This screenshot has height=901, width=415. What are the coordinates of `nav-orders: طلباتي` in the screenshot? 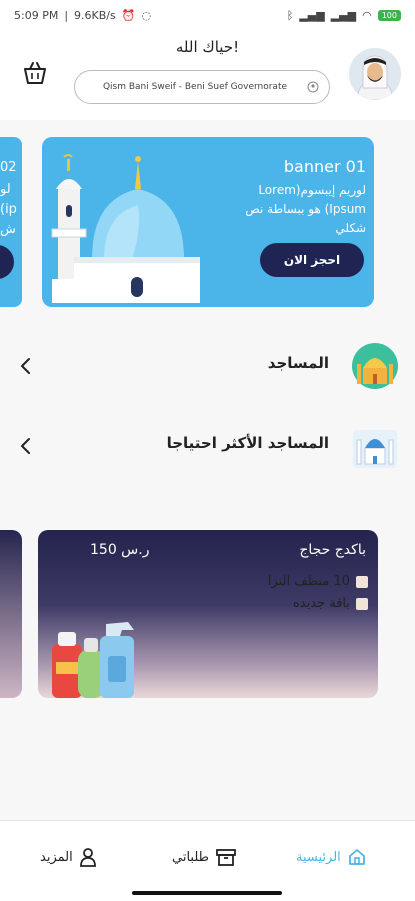 It's located at (204, 857).